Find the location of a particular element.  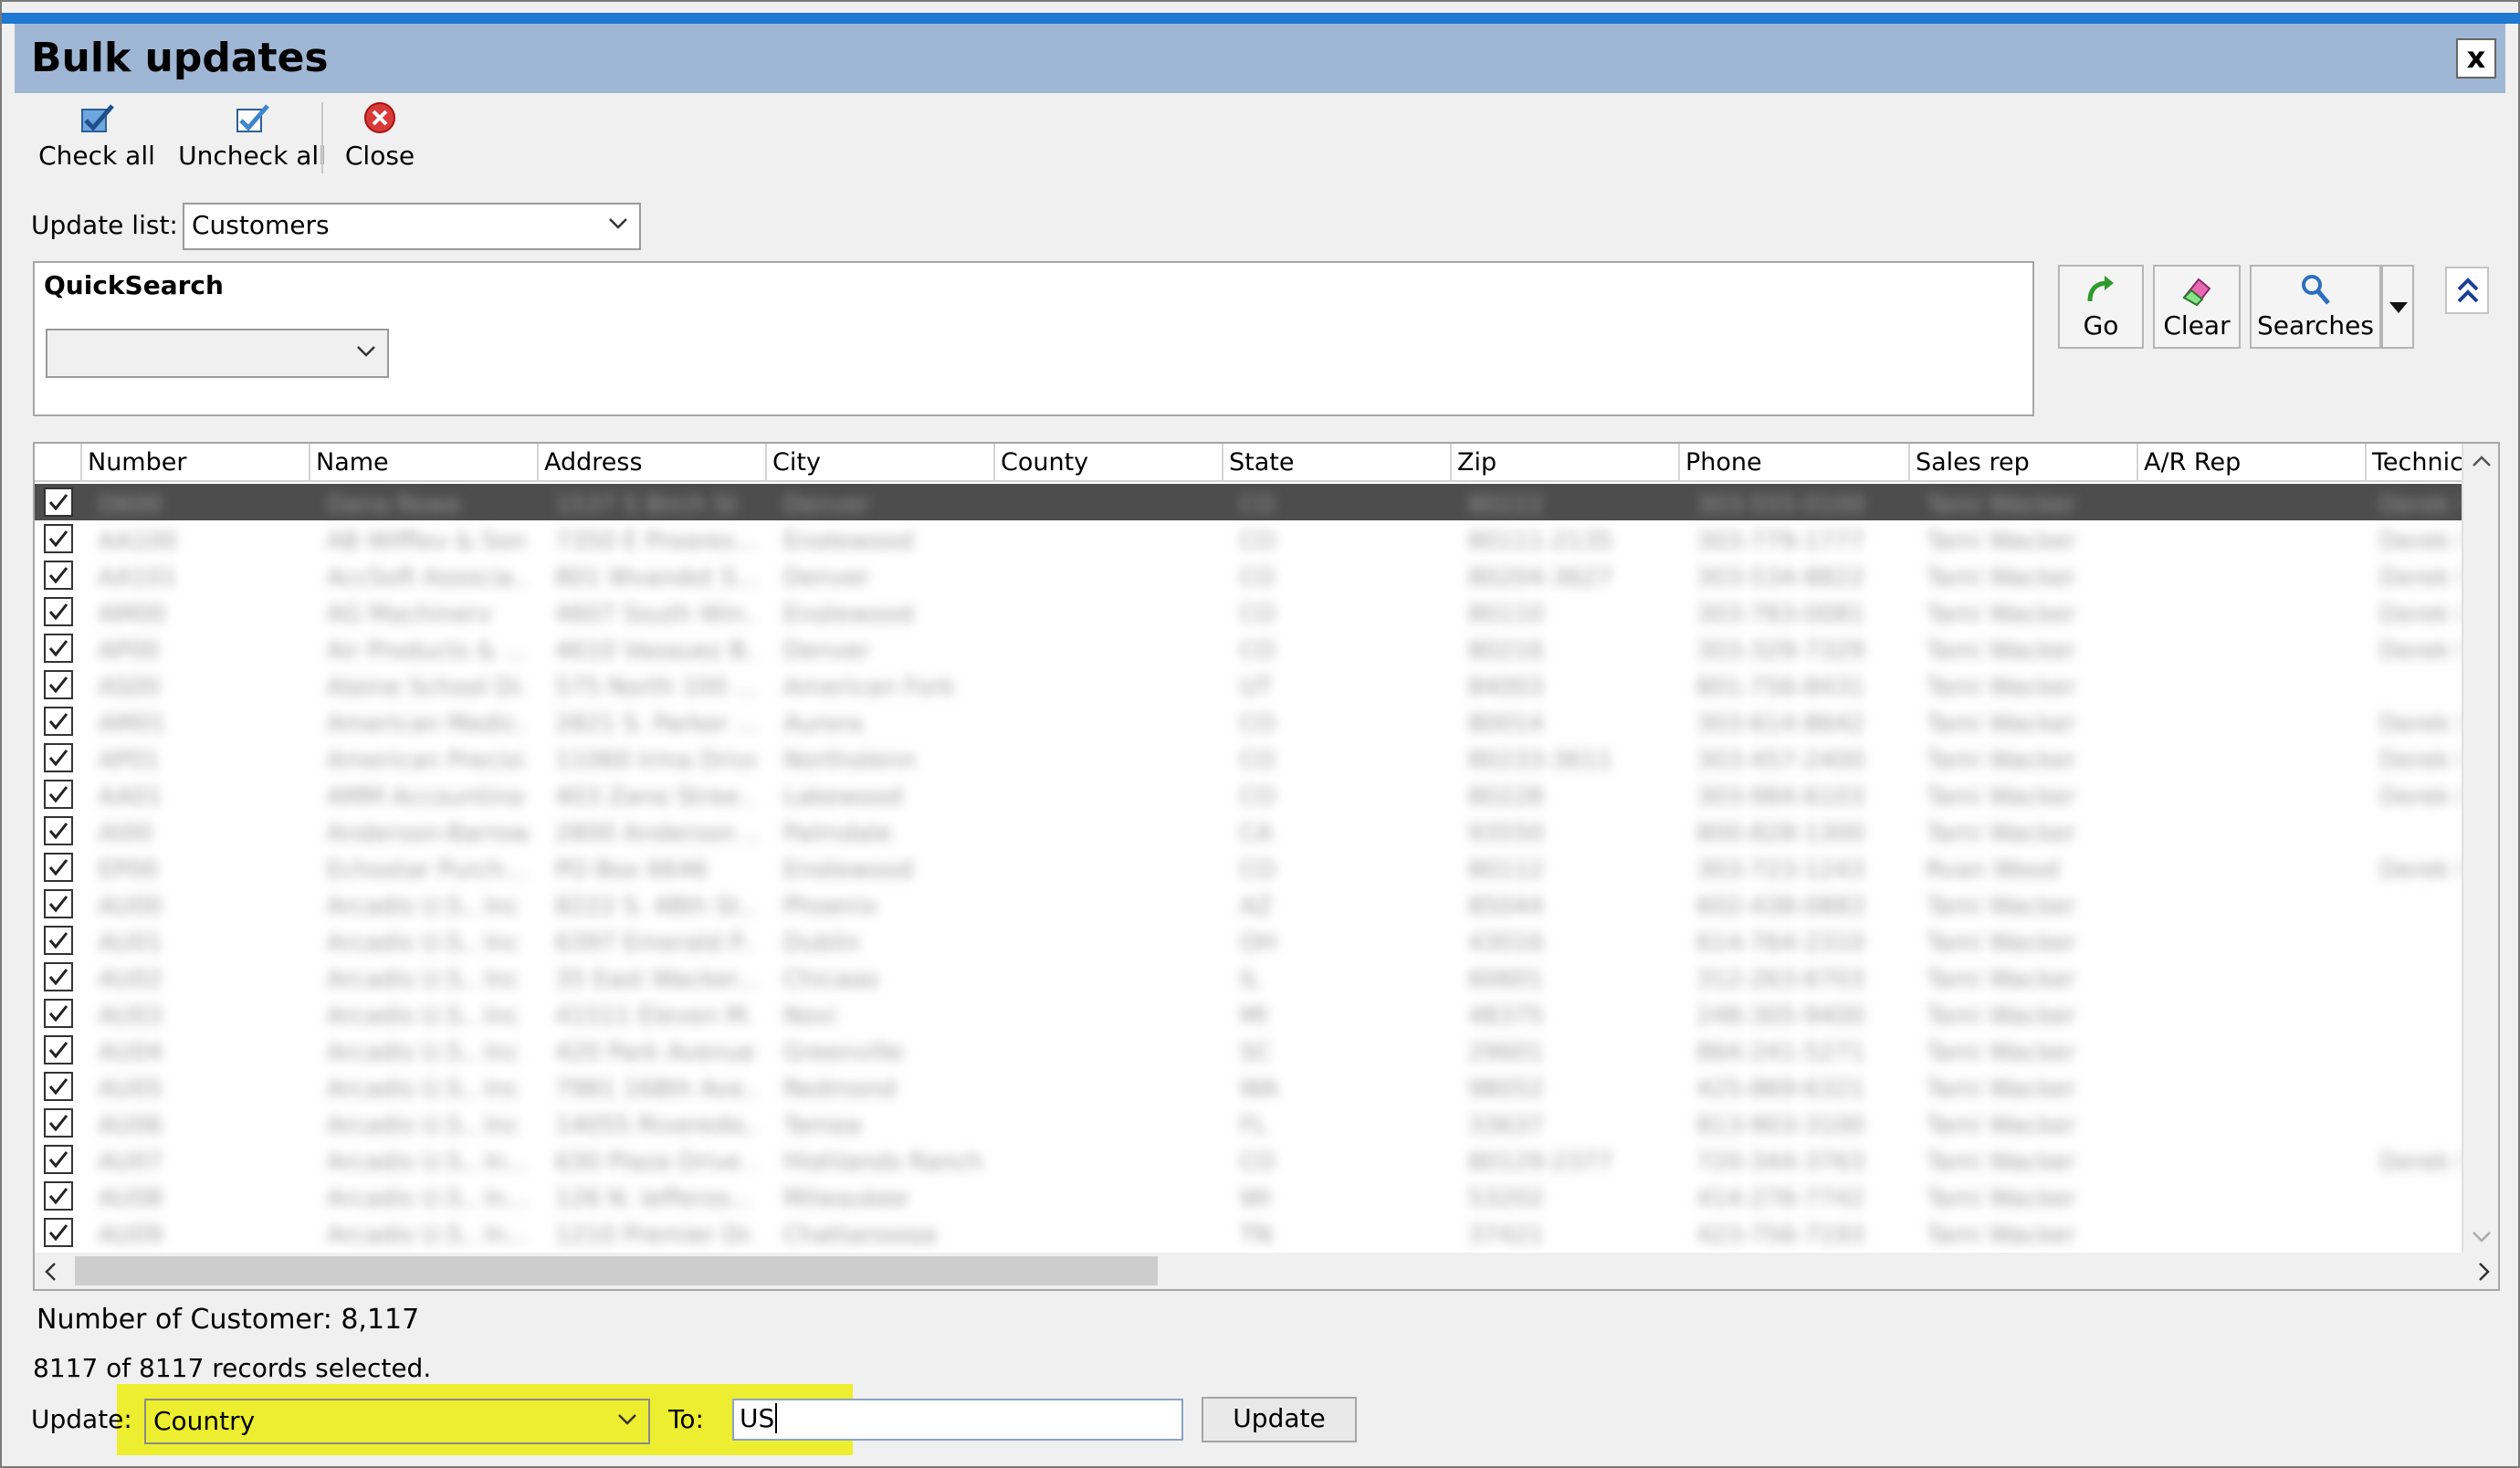

cell-city: Palmdale is located at coordinates (837, 831).